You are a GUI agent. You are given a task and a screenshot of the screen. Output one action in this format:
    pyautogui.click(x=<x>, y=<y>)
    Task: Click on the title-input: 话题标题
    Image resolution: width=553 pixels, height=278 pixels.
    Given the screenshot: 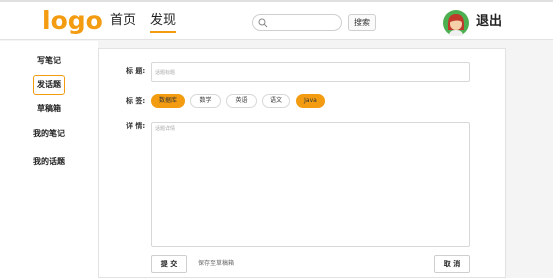 What is the action you would take?
    pyautogui.click(x=310, y=72)
    